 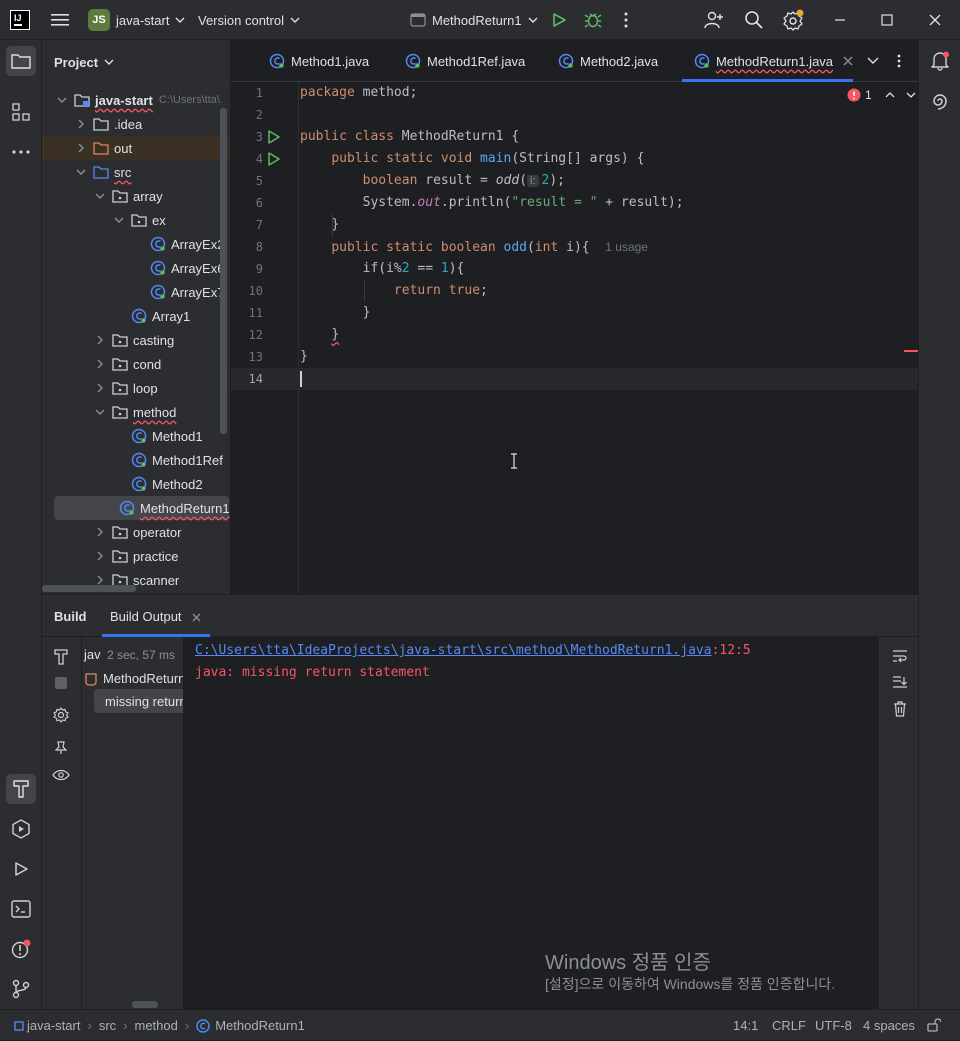 I want to click on tree-item-array1: Array1, so click(x=136, y=316).